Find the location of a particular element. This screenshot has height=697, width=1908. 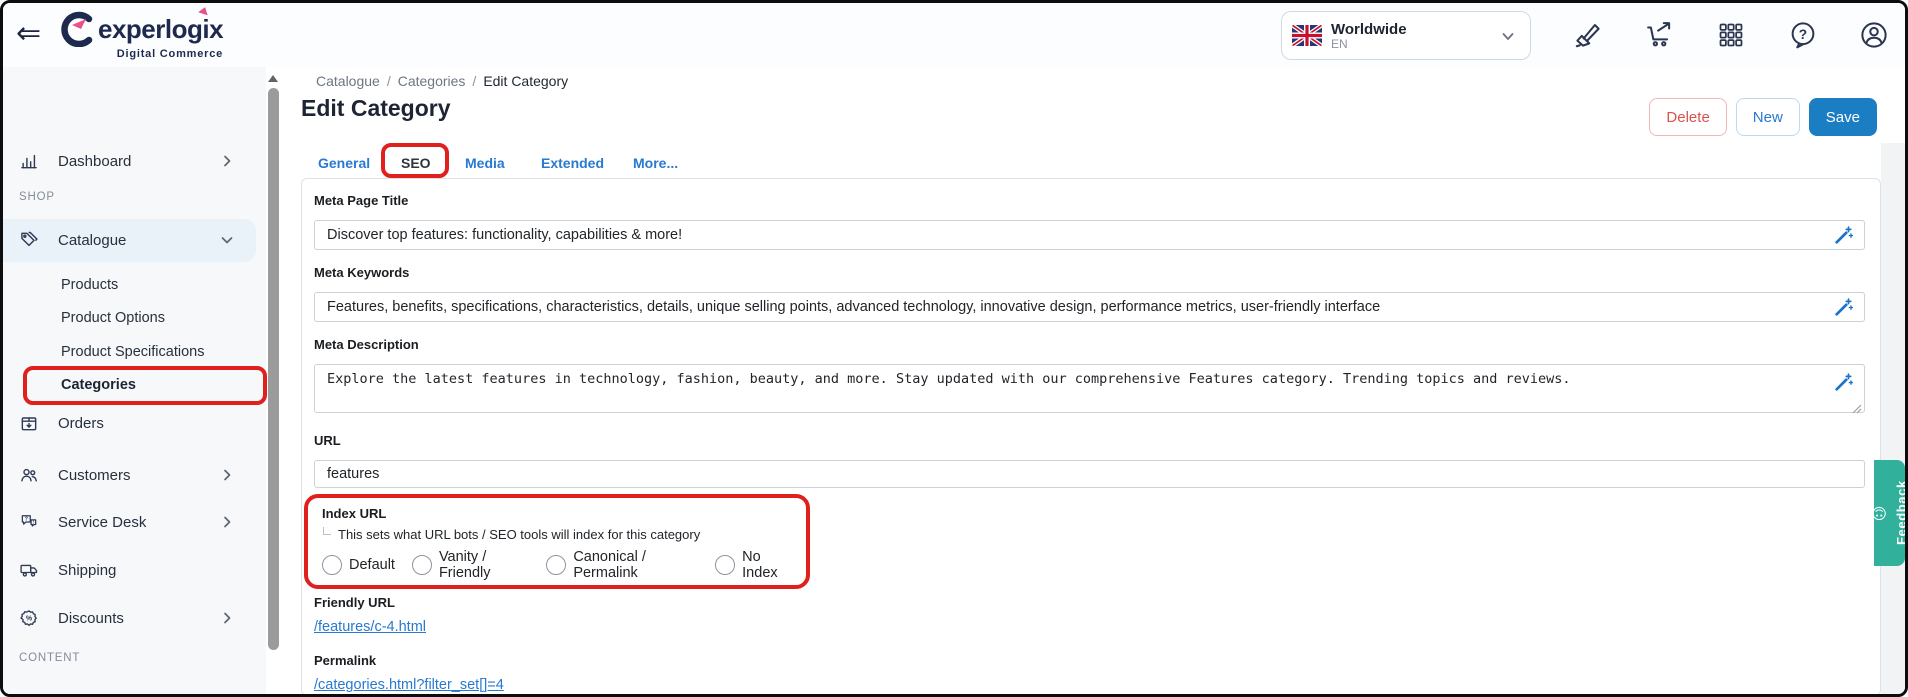

sidebar-item-shipping: Shipping is located at coordinates (134, 570).